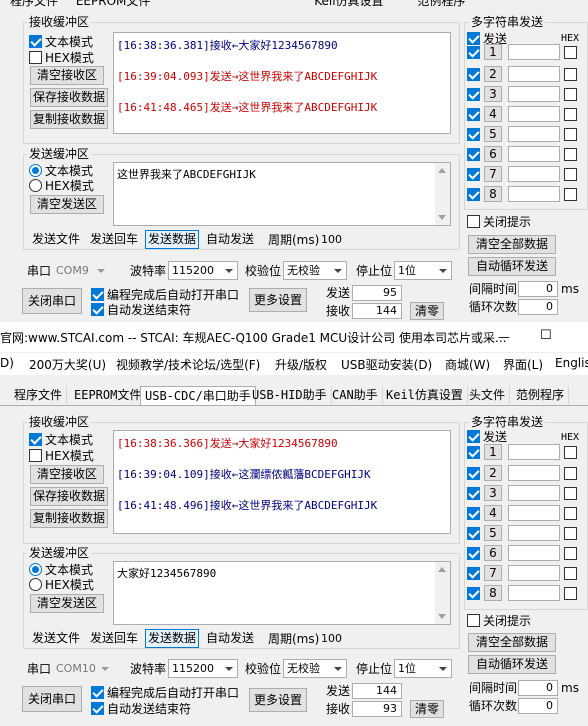 The image size is (588, 726). What do you see at coordinates (570, 593) in the screenshot?
I see `b-multi-row-8-hex` at bounding box center [570, 593].